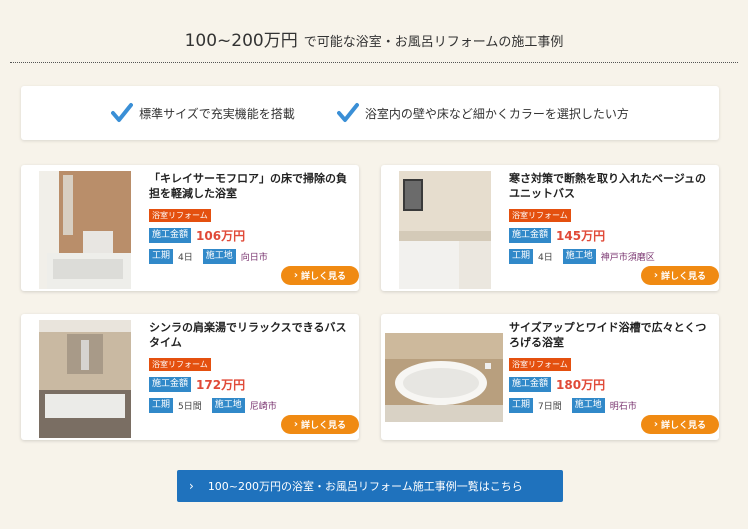  I want to click on case-location: 明石市, so click(623, 407).